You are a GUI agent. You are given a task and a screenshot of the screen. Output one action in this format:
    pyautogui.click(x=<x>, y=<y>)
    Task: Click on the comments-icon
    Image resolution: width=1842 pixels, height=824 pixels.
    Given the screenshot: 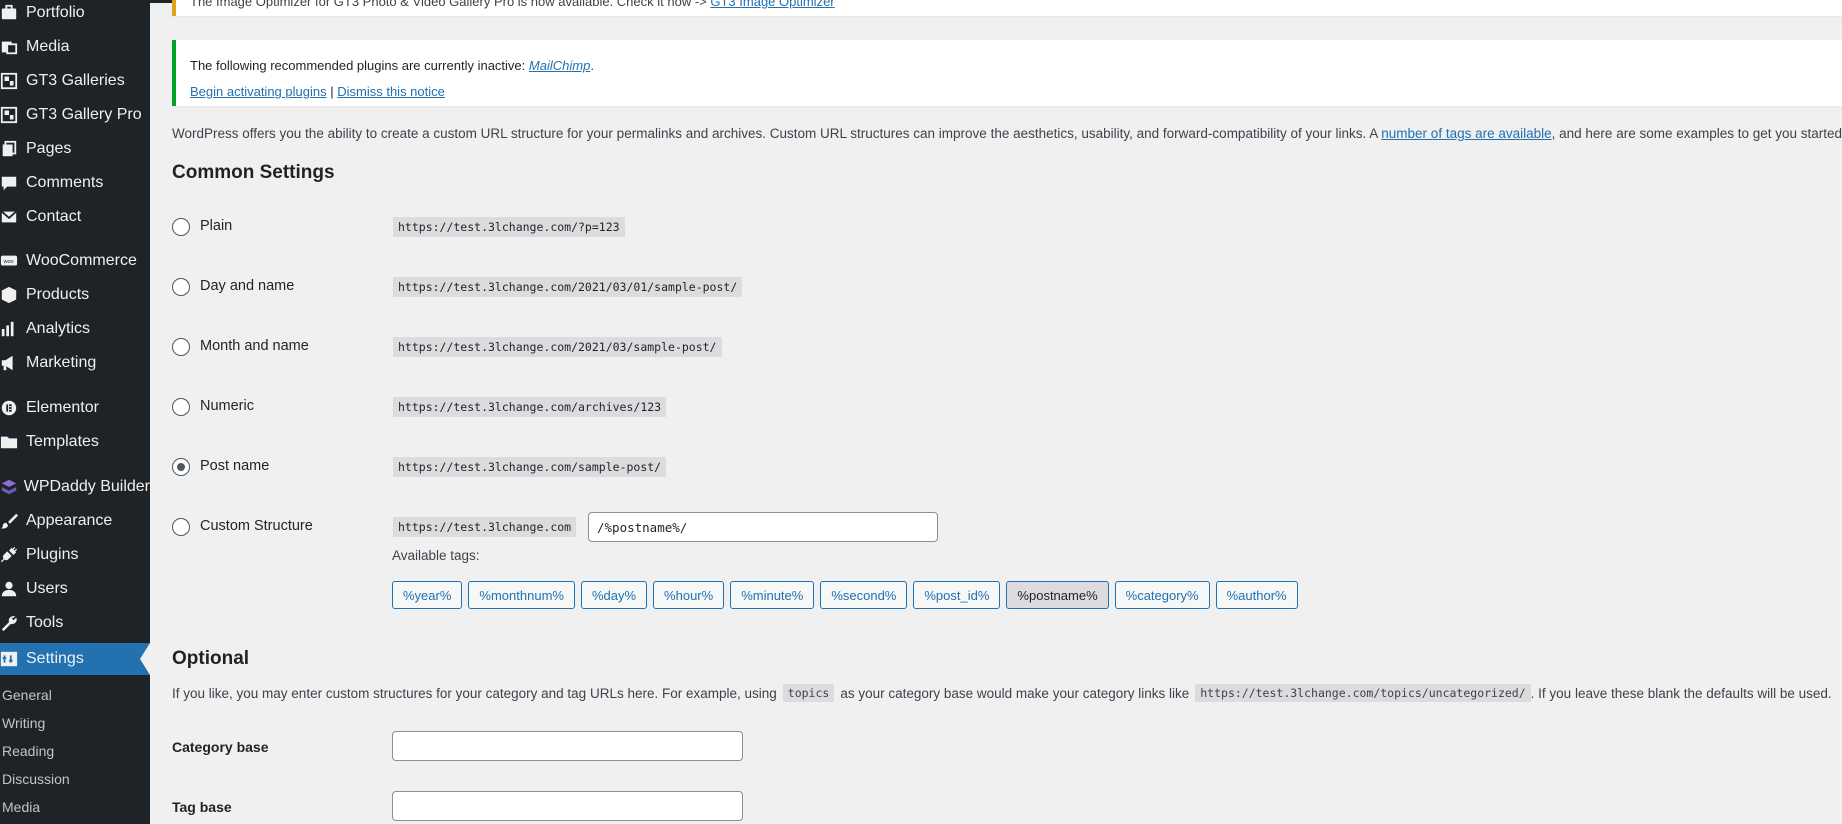 What is the action you would take?
    pyautogui.click(x=13, y=183)
    